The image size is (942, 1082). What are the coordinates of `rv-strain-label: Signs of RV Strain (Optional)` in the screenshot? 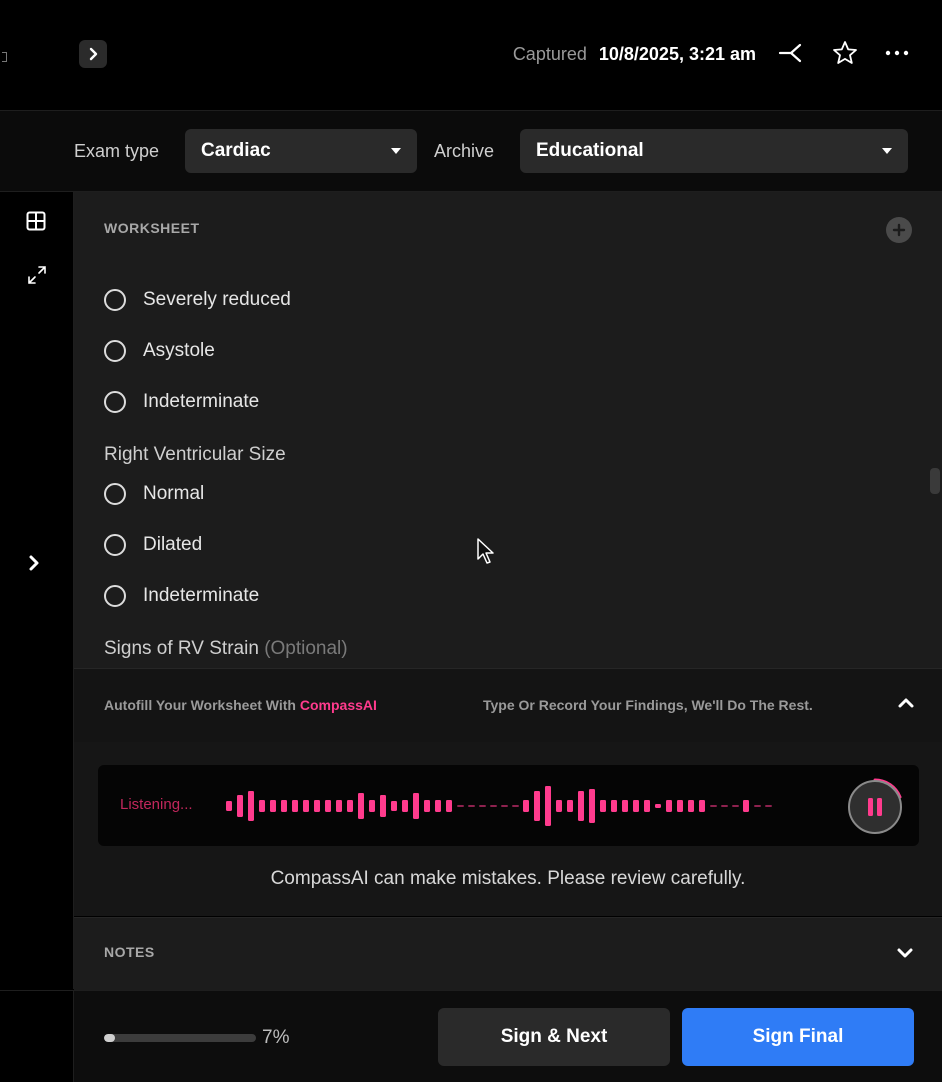 It's located at (226, 649).